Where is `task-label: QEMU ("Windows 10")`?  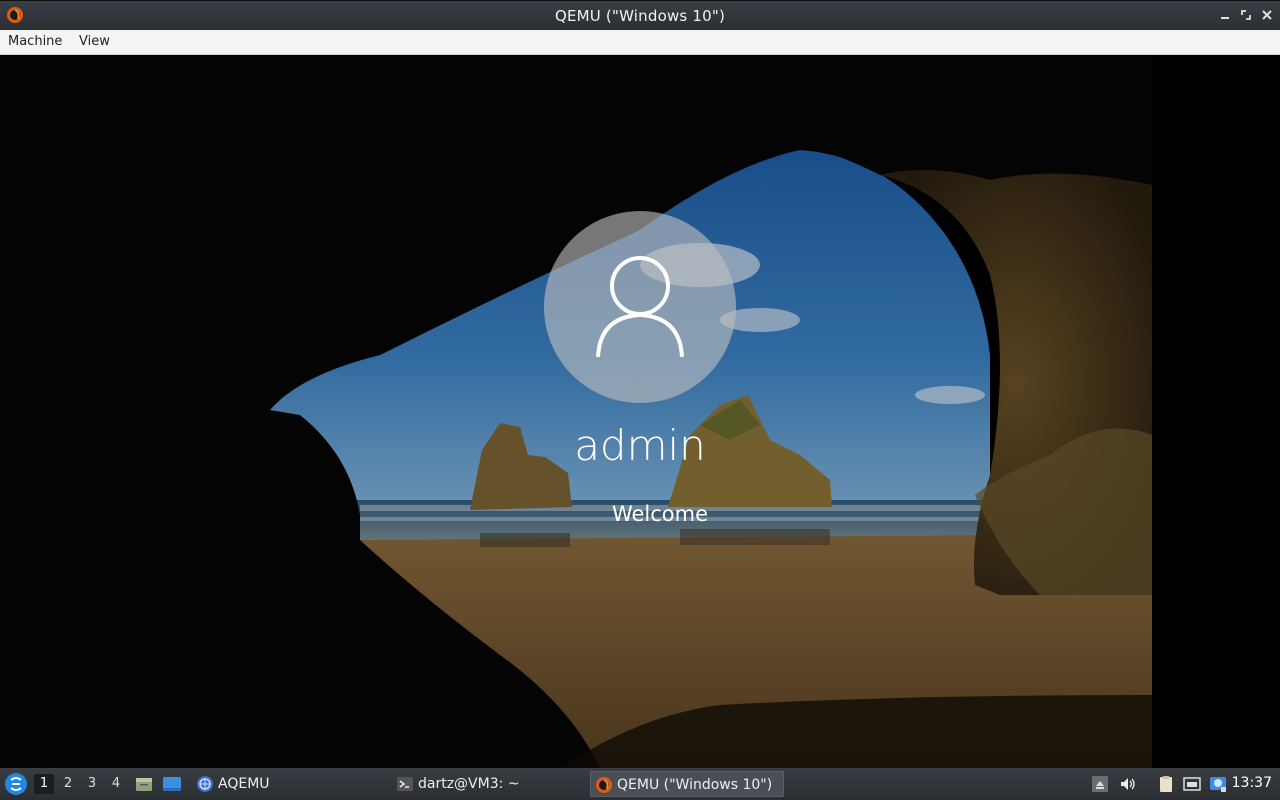
task-label: QEMU ("Windows 10") is located at coordinates (695, 785).